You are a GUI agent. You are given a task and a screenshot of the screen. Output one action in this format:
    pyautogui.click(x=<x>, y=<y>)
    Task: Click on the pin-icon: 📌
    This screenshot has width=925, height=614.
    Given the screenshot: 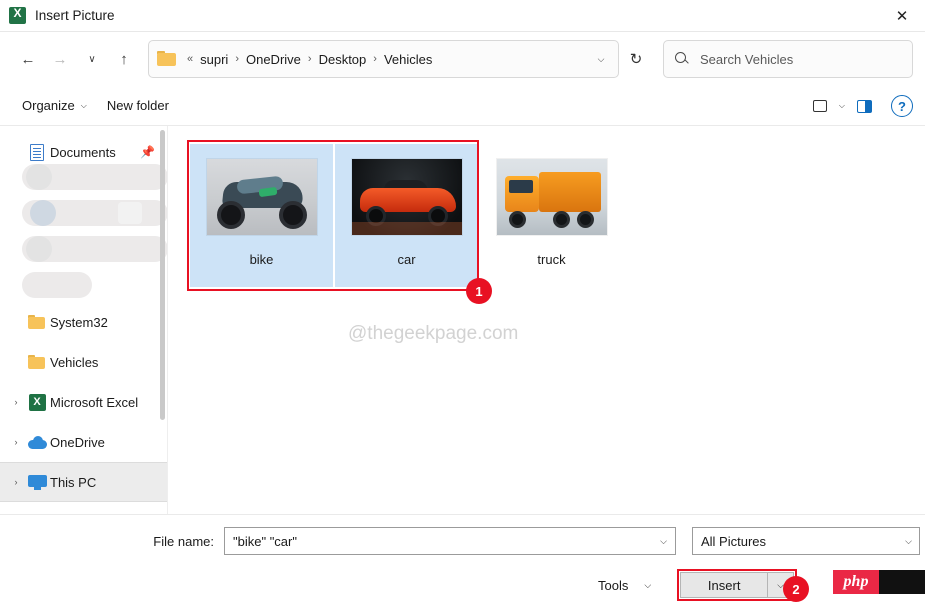 What is the action you would take?
    pyautogui.click(x=147, y=152)
    